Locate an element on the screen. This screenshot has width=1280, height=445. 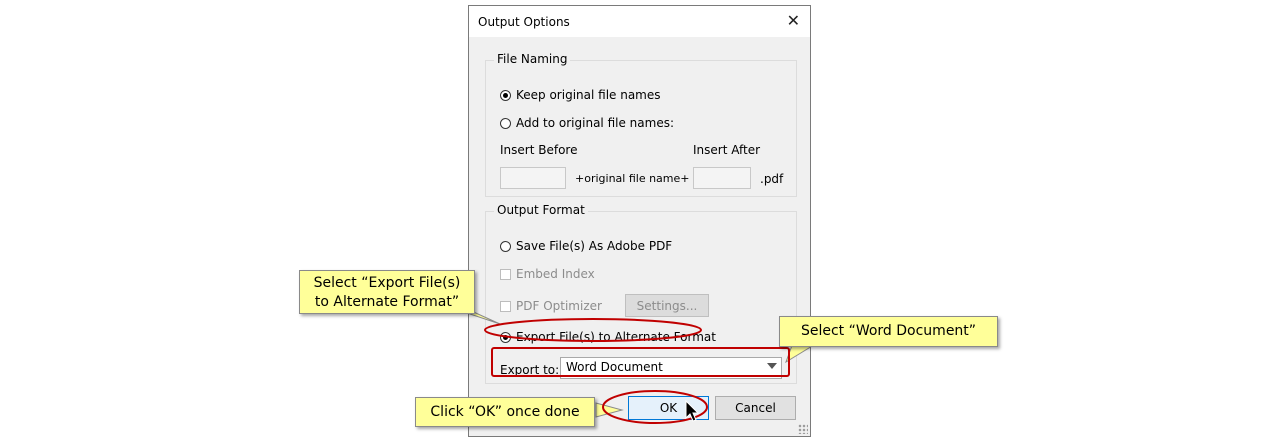
callout-word-document: Select “Word Document” is located at coordinates (888, 331).